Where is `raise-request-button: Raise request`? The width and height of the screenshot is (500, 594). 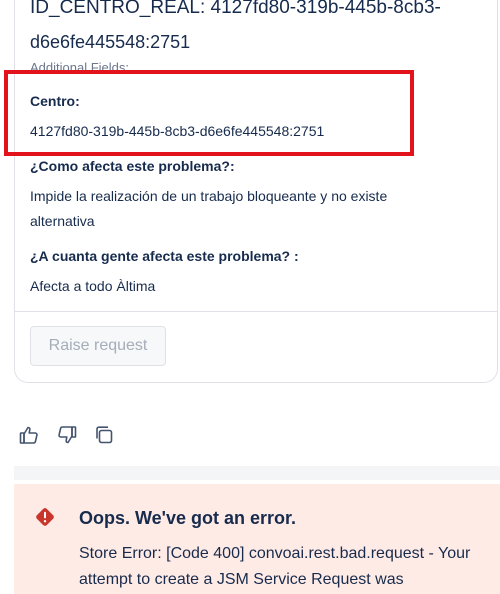 raise-request-button: Raise request is located at coordinates (98, 346).